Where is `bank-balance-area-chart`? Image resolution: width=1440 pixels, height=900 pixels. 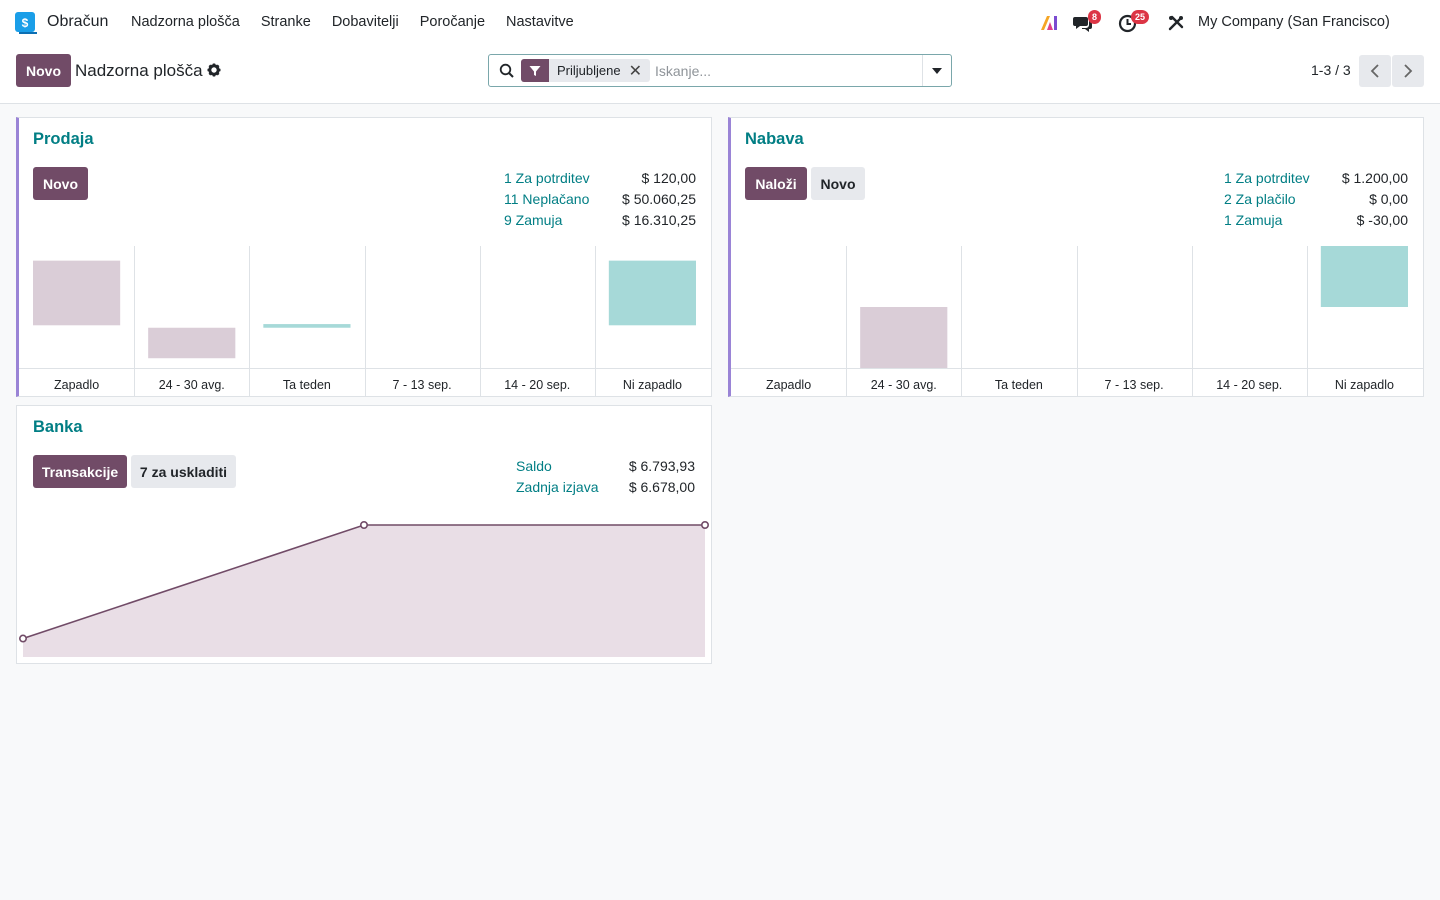
bank-balance-area-chart is located at coordinates (364, 589).